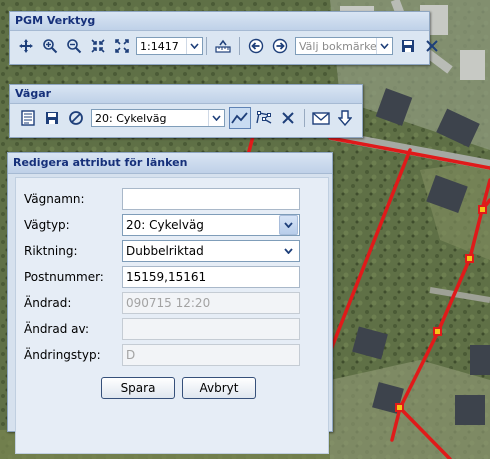 Image resolution: width=490 pixels, height=459 pixels. Describe the element at coordinates (76, 118) in the screenshot. I see `cancel-icon` at that location.